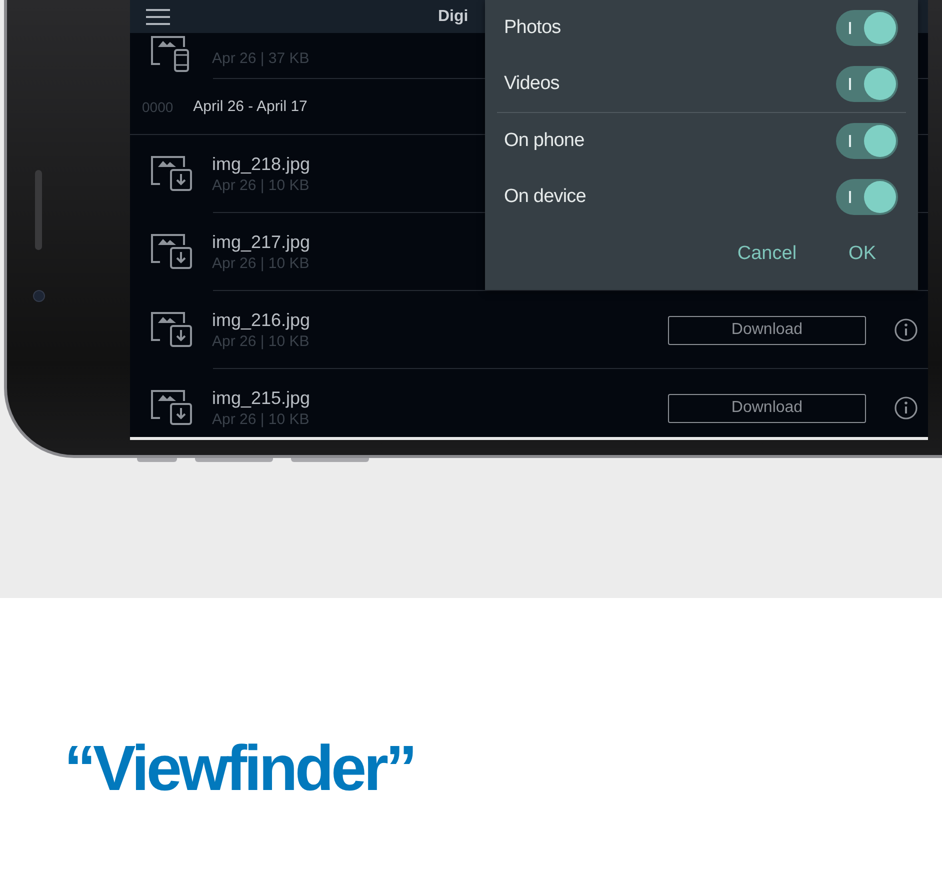  Describe the element at coordinates (453, 17) in the screenshot. I see `app-title: Digi` at that location.